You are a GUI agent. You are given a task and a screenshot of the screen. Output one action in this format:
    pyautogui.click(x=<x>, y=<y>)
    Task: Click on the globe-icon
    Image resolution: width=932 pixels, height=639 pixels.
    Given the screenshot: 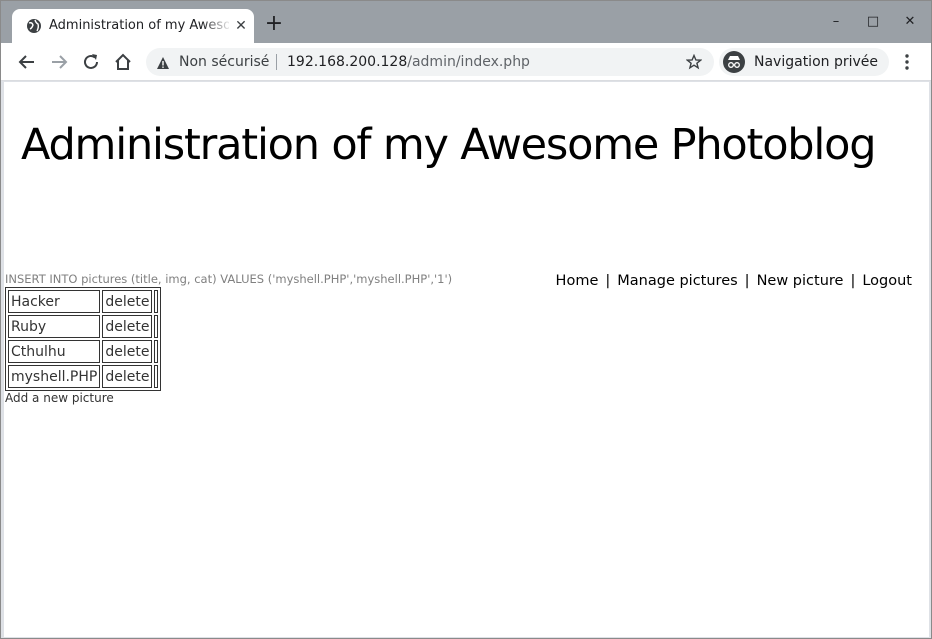 What is the action you would take?
    pyautogui.click(x=34, y=26)
    